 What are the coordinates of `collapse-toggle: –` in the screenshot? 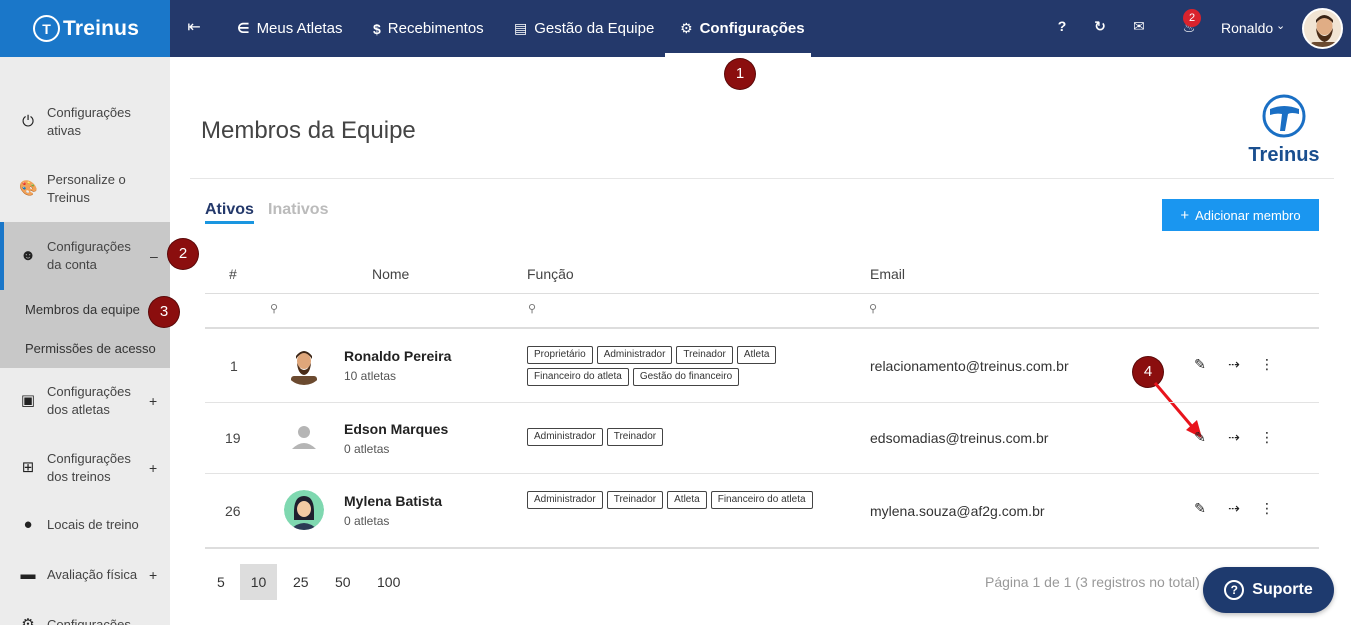 It's located at (154, 256).